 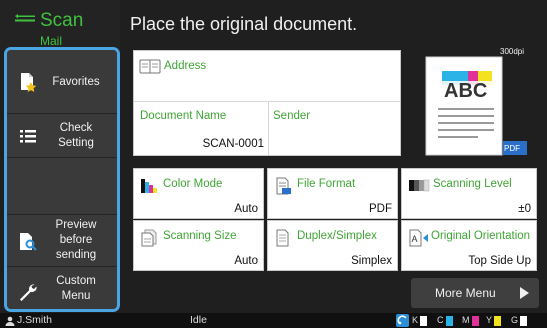 I want to click on scanning-level-label: Scanning Level, so click(x=472, y=184).